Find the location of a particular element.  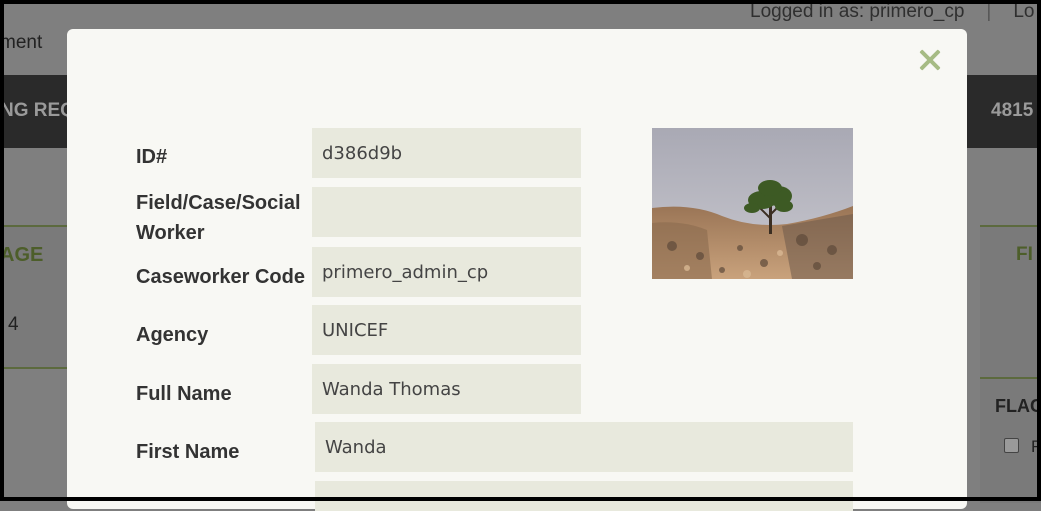

filter-divider is located at coordinates (1010, 378).